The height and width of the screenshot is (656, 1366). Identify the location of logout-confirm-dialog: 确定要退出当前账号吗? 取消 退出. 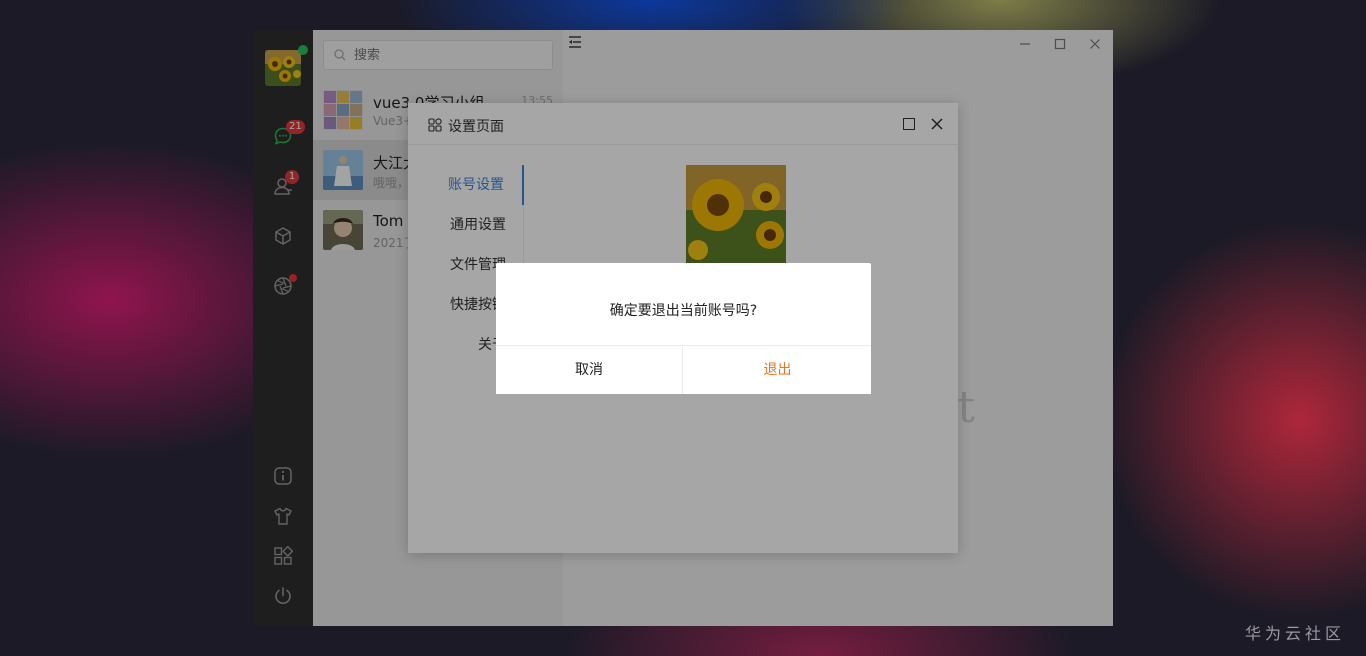
(683, 328).